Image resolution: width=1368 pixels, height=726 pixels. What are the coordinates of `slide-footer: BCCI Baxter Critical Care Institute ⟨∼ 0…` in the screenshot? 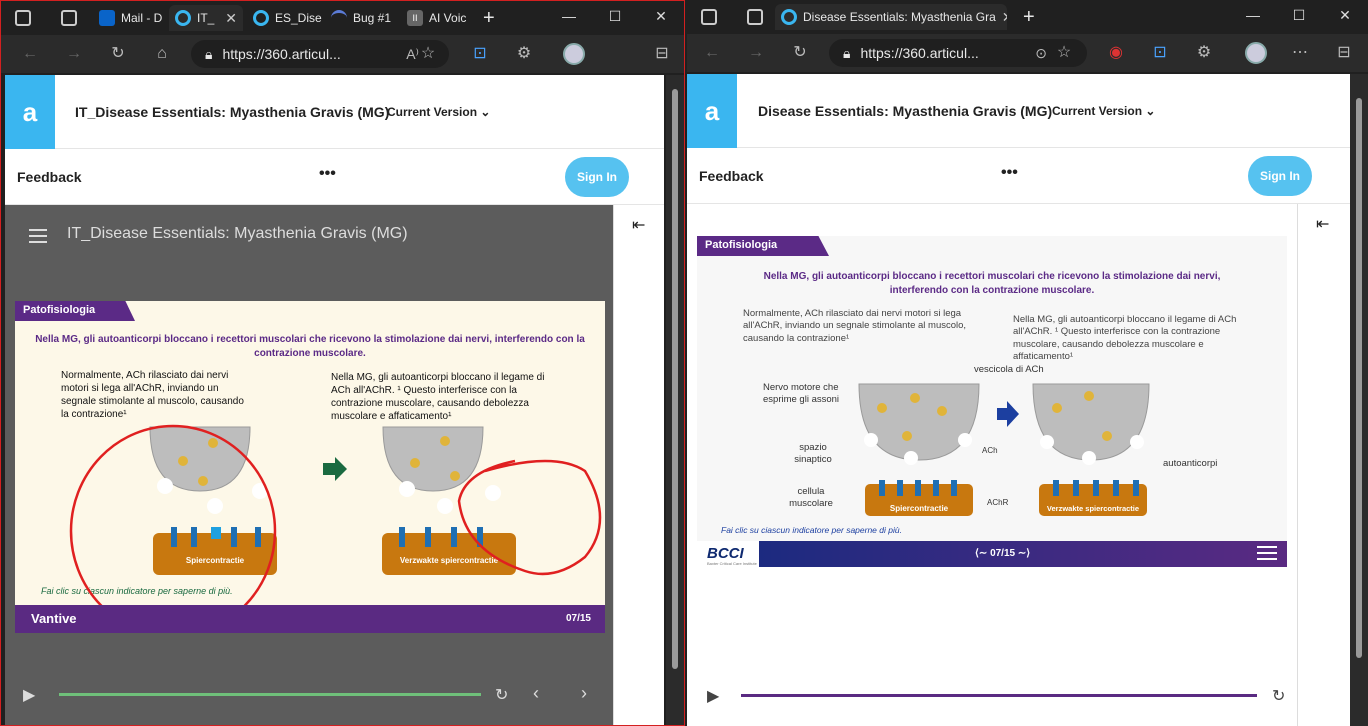 It's located at (992, 555).